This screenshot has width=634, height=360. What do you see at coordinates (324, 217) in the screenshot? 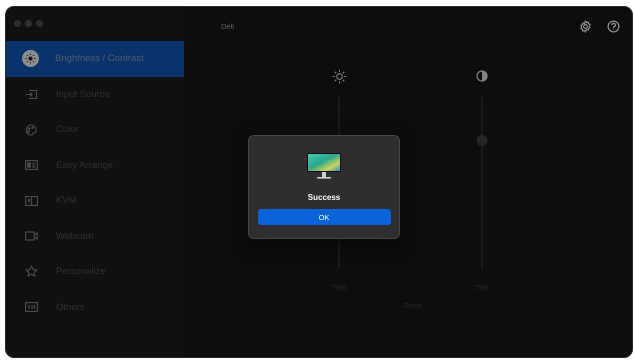
I see `ok-button: OK` at bounding box center [324, 217].